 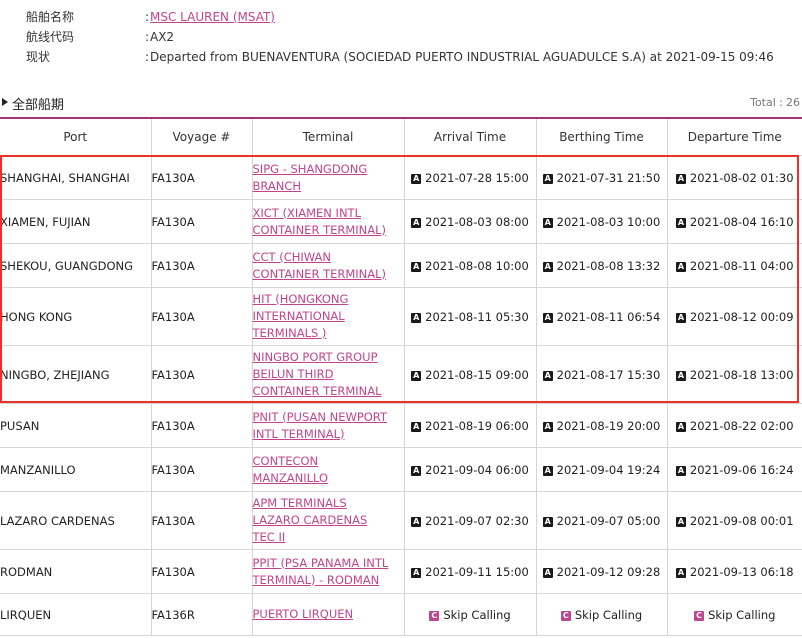 I want to click on departure-cell: A 2021-08-04 16:10, so click(x=734, y=221).